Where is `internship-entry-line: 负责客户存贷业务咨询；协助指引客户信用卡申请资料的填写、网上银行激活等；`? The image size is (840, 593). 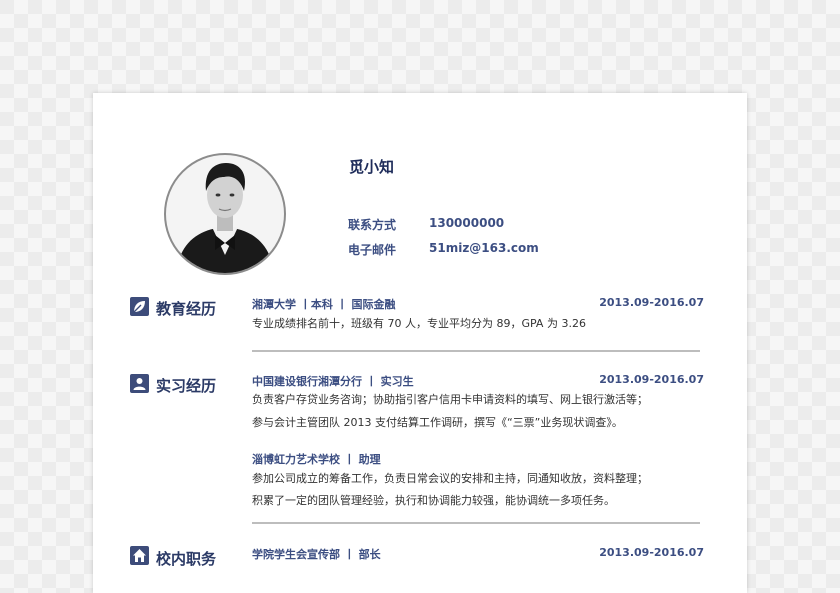
internship-entry-line: 负责客户存贷业务咨询；协助指引客户信用卡申请资料的填写、网上银行激活等； is located at coordinates (450, 399).